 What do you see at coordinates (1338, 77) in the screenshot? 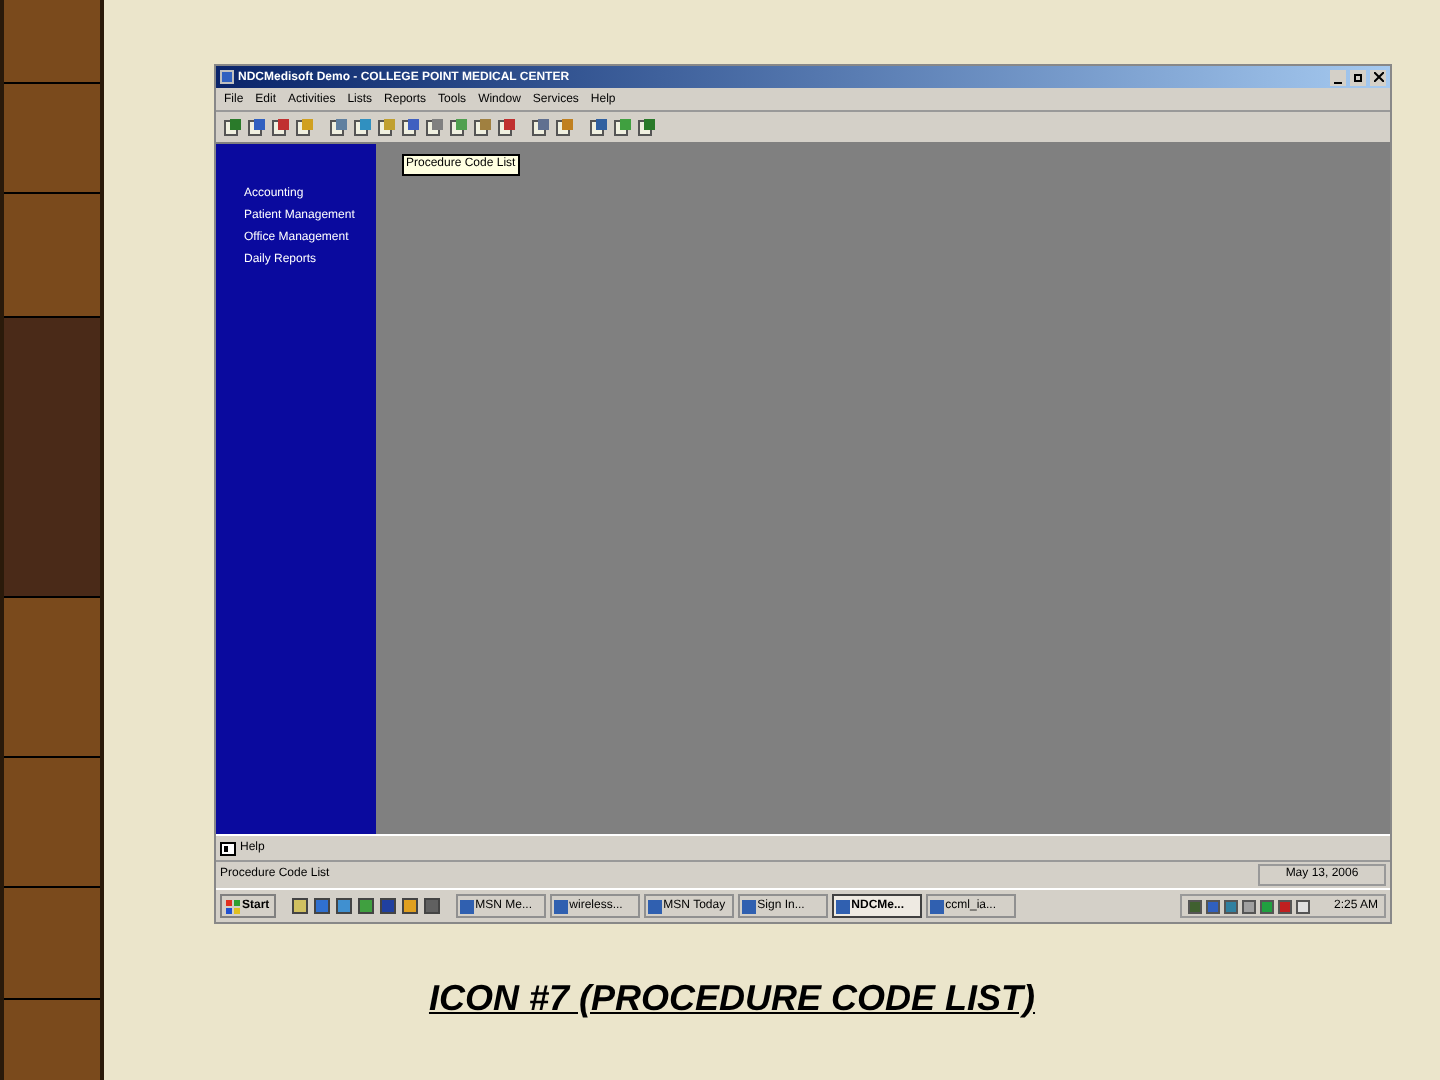
I see `minimize-button` at bounding box center [1338, 77].